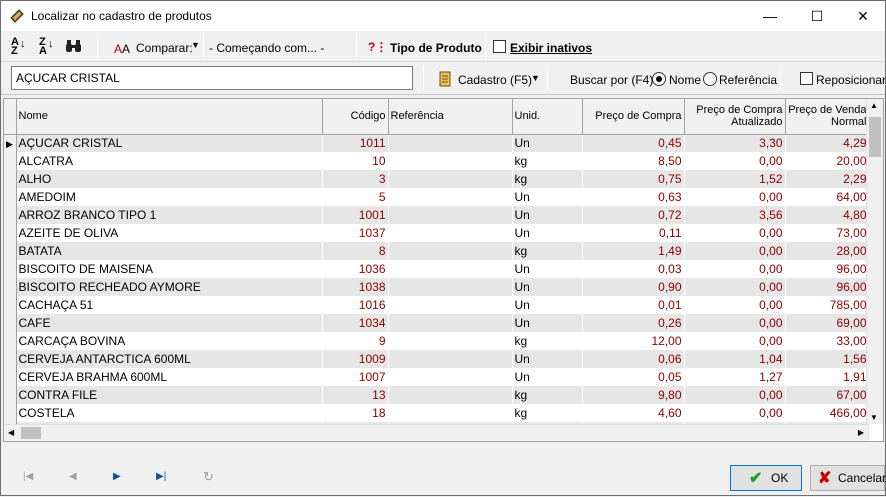 The image size is (886, 497). Describe the element at coordinates (208, 477) in the screenshot. I see `refresh-icon: ↻` at that location.